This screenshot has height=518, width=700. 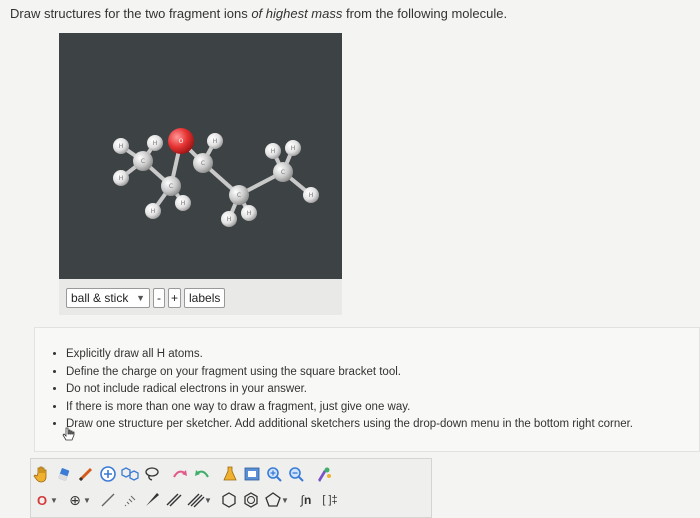 I want to click on template-tool: ∫ n, so click(x=306, y=500).